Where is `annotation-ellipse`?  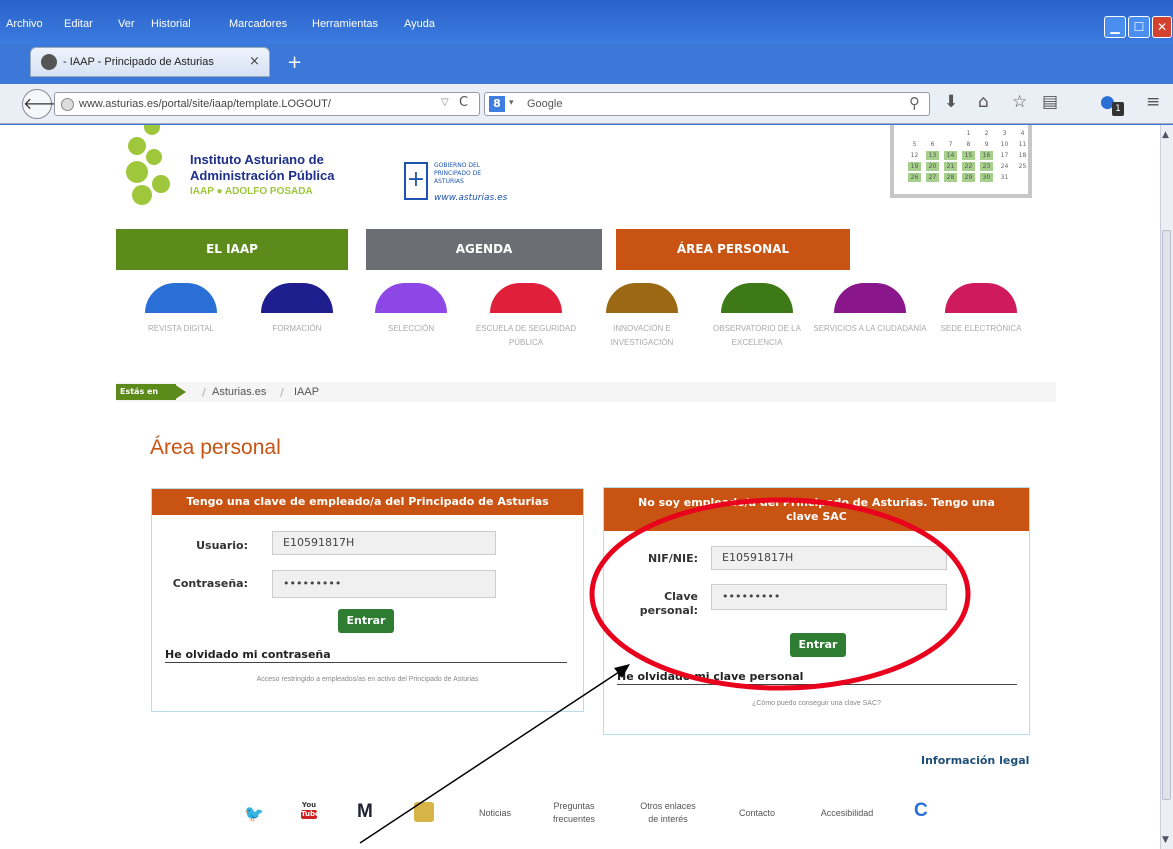 annotation-ellipse is located at coordinates (780, 594).